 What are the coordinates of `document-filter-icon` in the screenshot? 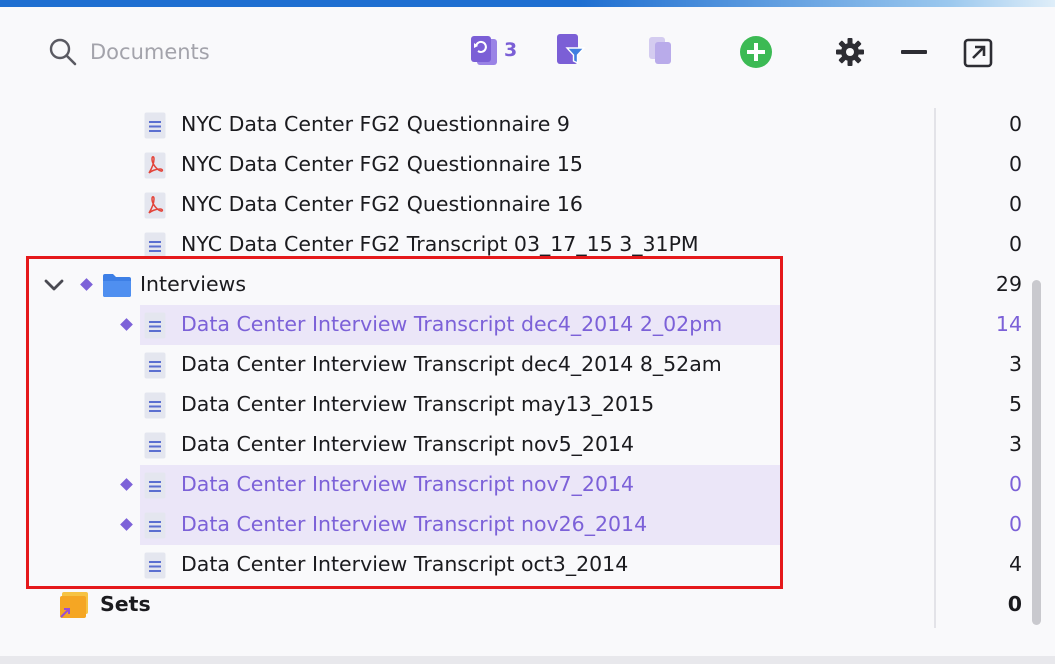 It's located at (571, 49).